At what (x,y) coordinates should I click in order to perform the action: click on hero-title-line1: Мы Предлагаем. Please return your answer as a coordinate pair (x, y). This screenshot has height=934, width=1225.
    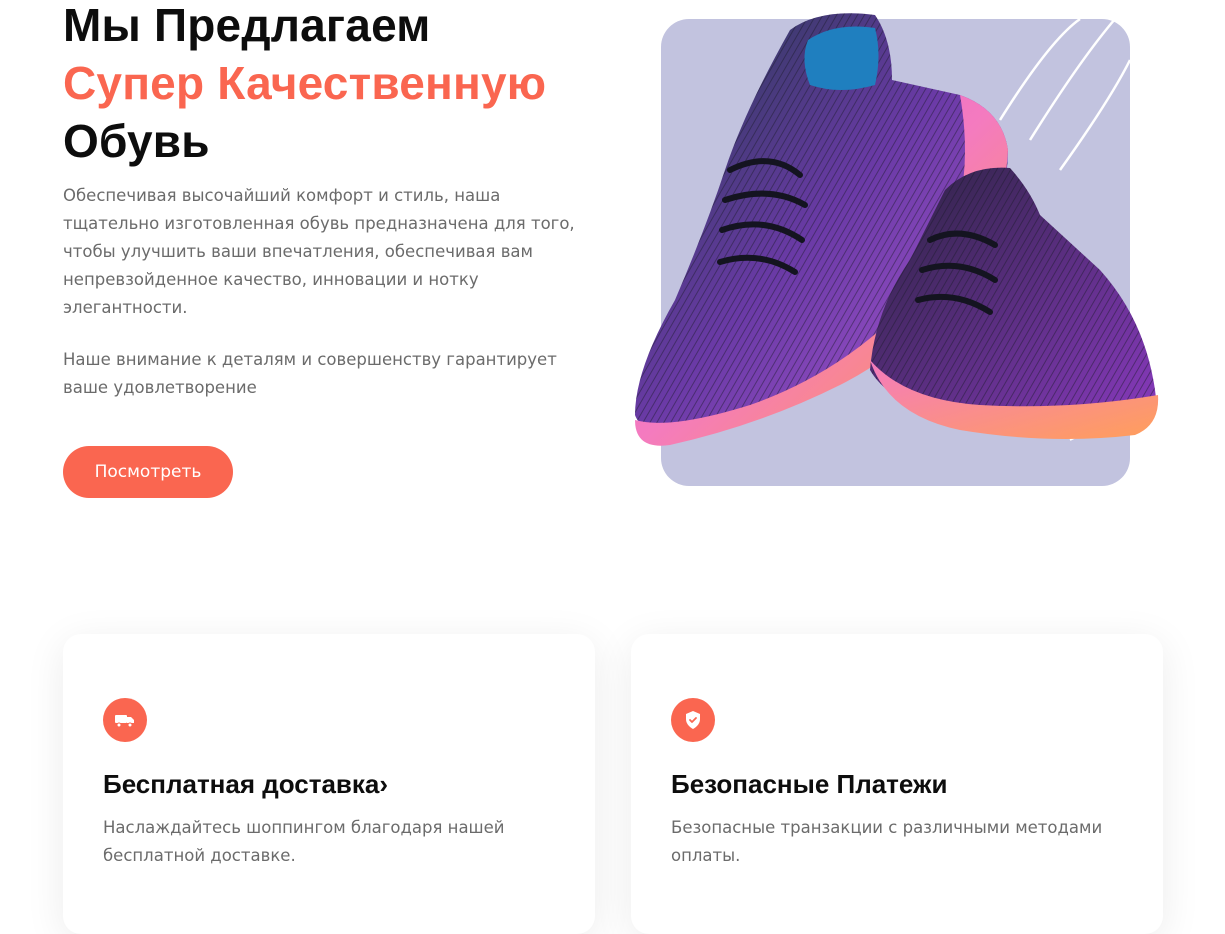
    Looking at the image, I should click on (247, 25).